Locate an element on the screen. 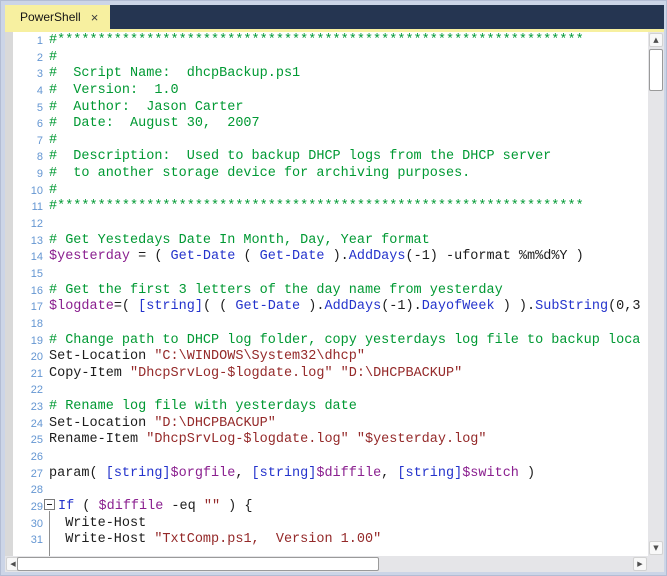 This screenshot has width=667, height=576. scroll-left-icon: ◀ is located at coordinates (13, 563).